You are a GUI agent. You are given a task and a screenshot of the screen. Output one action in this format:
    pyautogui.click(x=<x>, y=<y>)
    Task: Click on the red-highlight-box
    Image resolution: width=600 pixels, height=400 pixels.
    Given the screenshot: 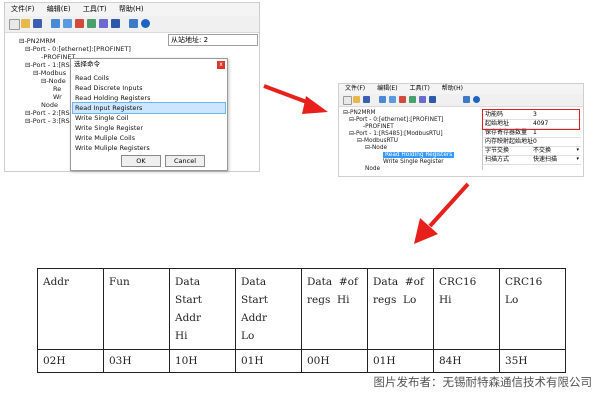 What is the action you would take?
    pyautogui.click(x=531, y=119)
    